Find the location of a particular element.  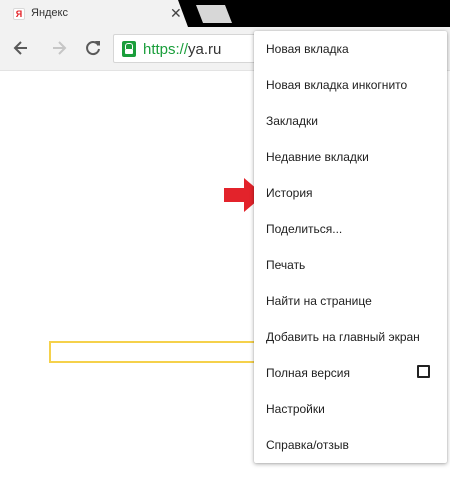

menu-item-label: Новая вкладка инкогнито is located at coordinates (337, 85).